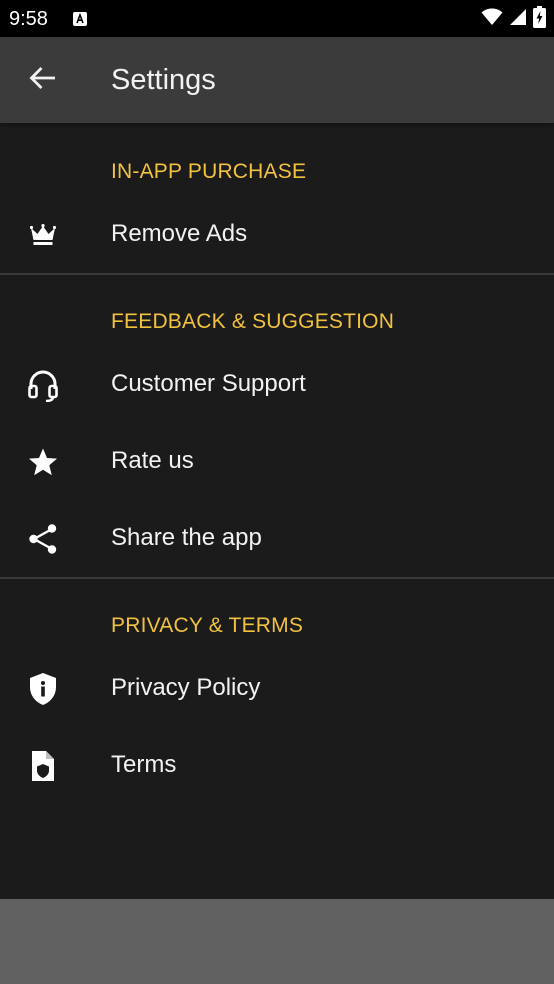 This screenshot has width=554, height=984. I want to click on section-header-privacy: PRIVACY & TERMS, so click(207, 625).